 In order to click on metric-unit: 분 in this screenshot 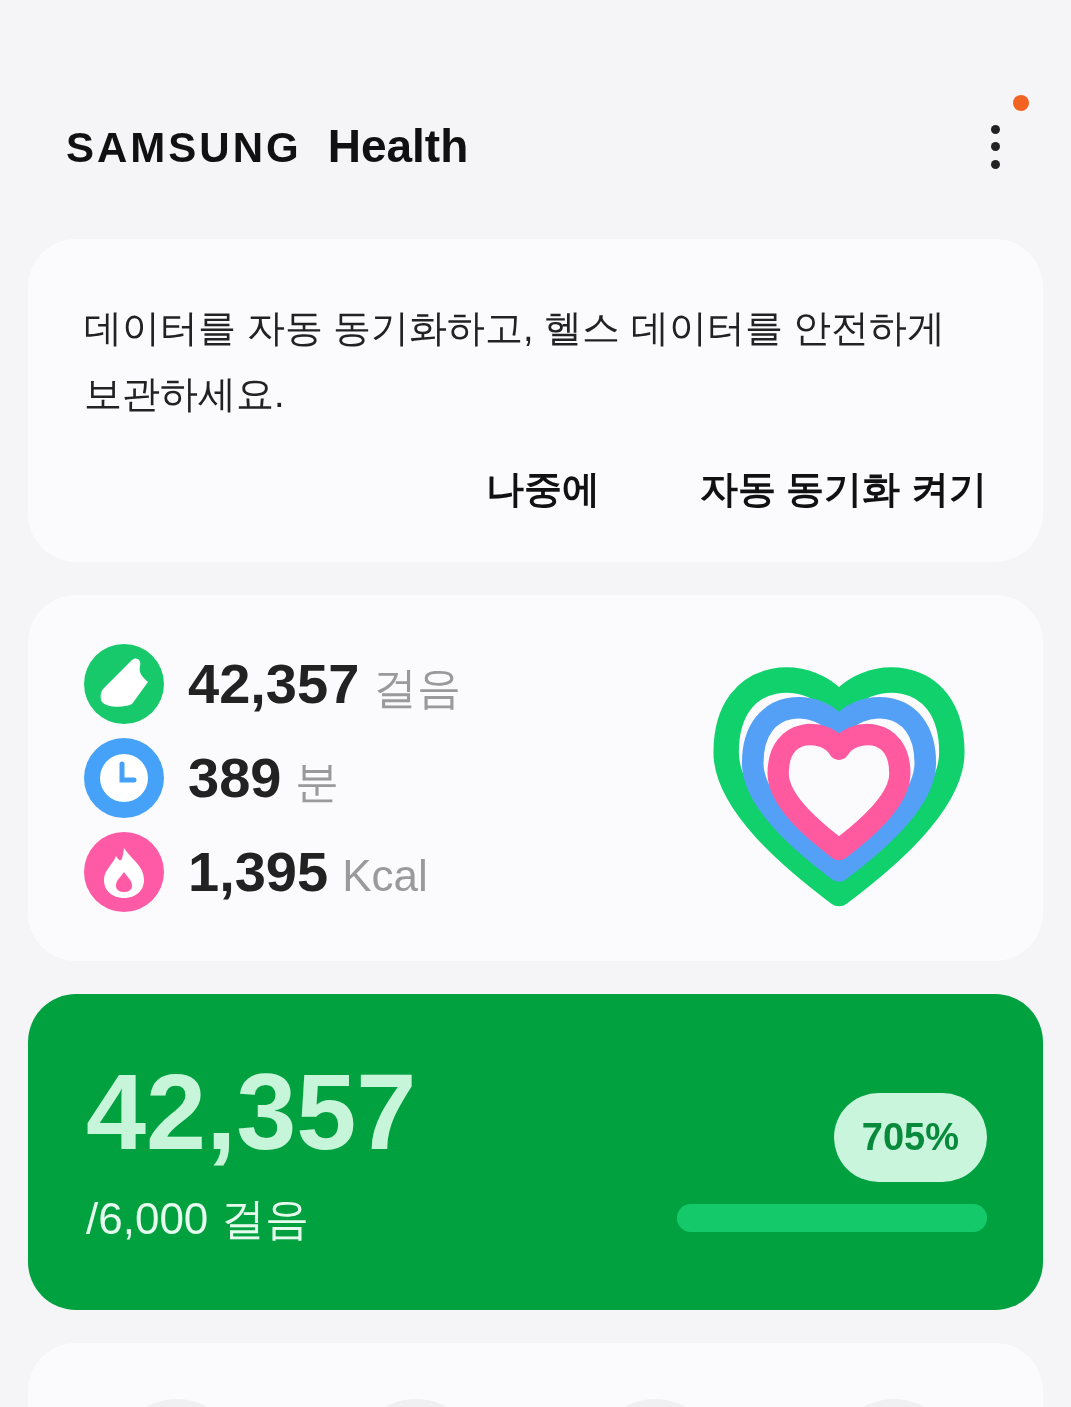, I will do `click(317, 782)`.